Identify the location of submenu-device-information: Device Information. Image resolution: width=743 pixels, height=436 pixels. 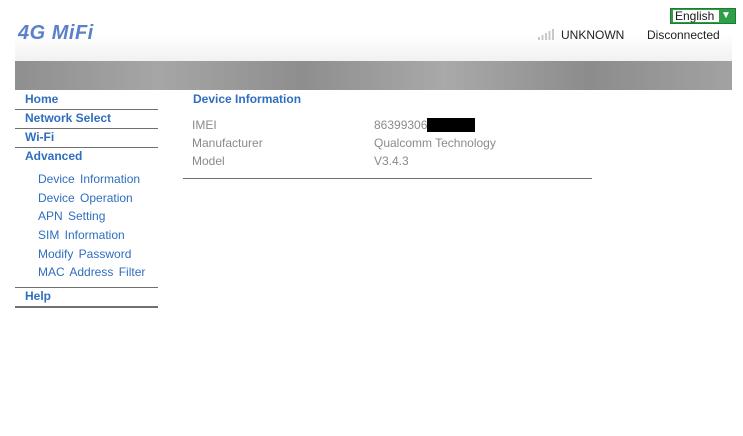
(86, 179).